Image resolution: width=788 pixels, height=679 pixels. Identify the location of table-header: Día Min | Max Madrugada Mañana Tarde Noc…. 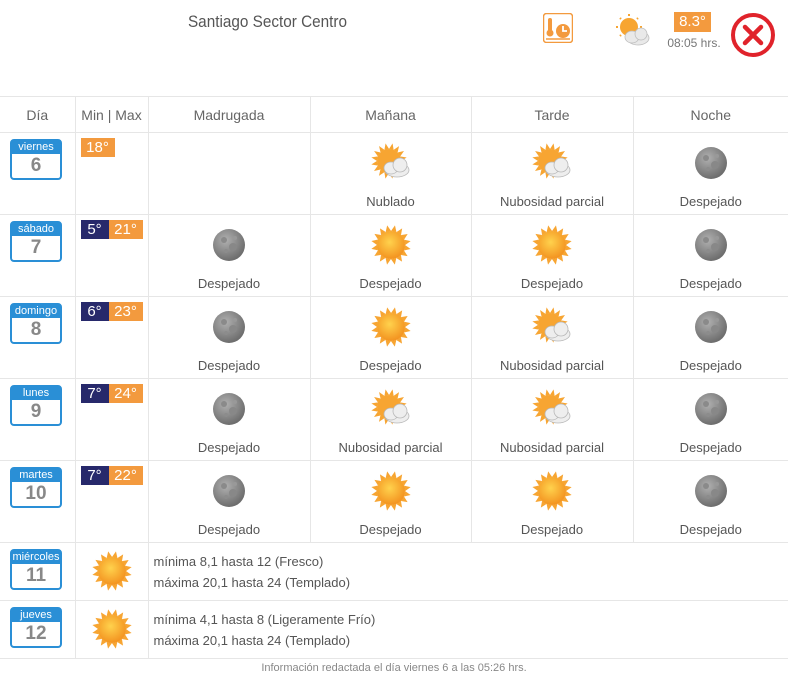
(394, 114).